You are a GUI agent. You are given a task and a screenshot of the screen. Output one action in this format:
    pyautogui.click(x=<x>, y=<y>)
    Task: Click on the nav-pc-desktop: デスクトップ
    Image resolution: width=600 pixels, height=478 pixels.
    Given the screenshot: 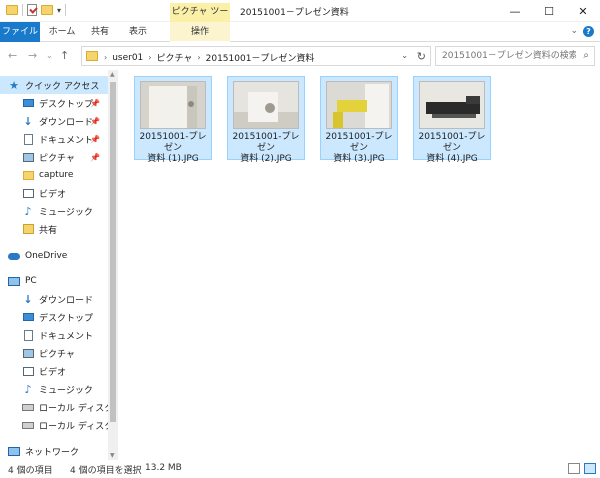 What is the action you would take?
    pyautogui.click(x=56, y=317)
    